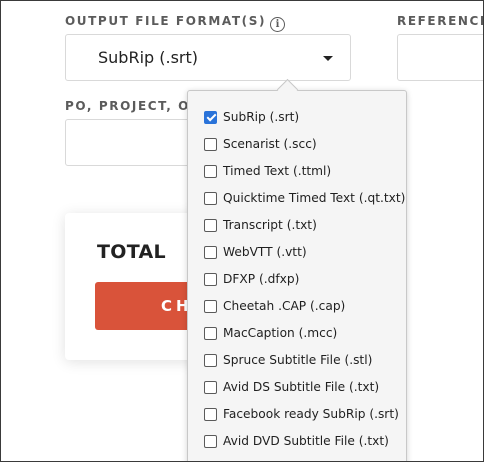 This screenshot has width=484, height=462. What do you see at coordinates (131, 252) in the screenshot?
I see `total-label: TOTAL` at bounding box center [131, 252].